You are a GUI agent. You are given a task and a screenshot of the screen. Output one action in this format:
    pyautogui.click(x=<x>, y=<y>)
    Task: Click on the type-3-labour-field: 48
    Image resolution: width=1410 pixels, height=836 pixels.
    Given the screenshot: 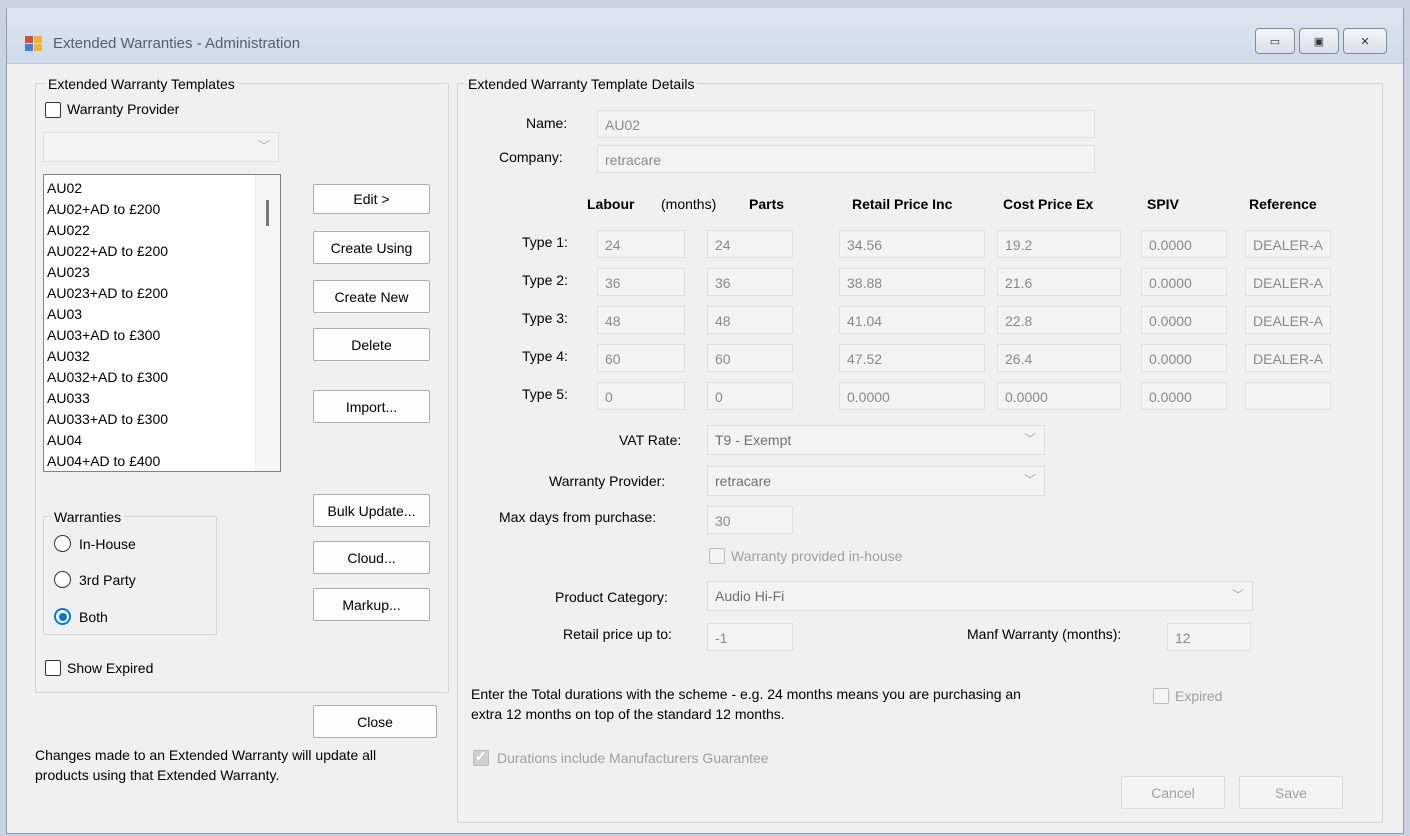 What is the action you would take?
    pyautogui.click(x=641, y=320)
    